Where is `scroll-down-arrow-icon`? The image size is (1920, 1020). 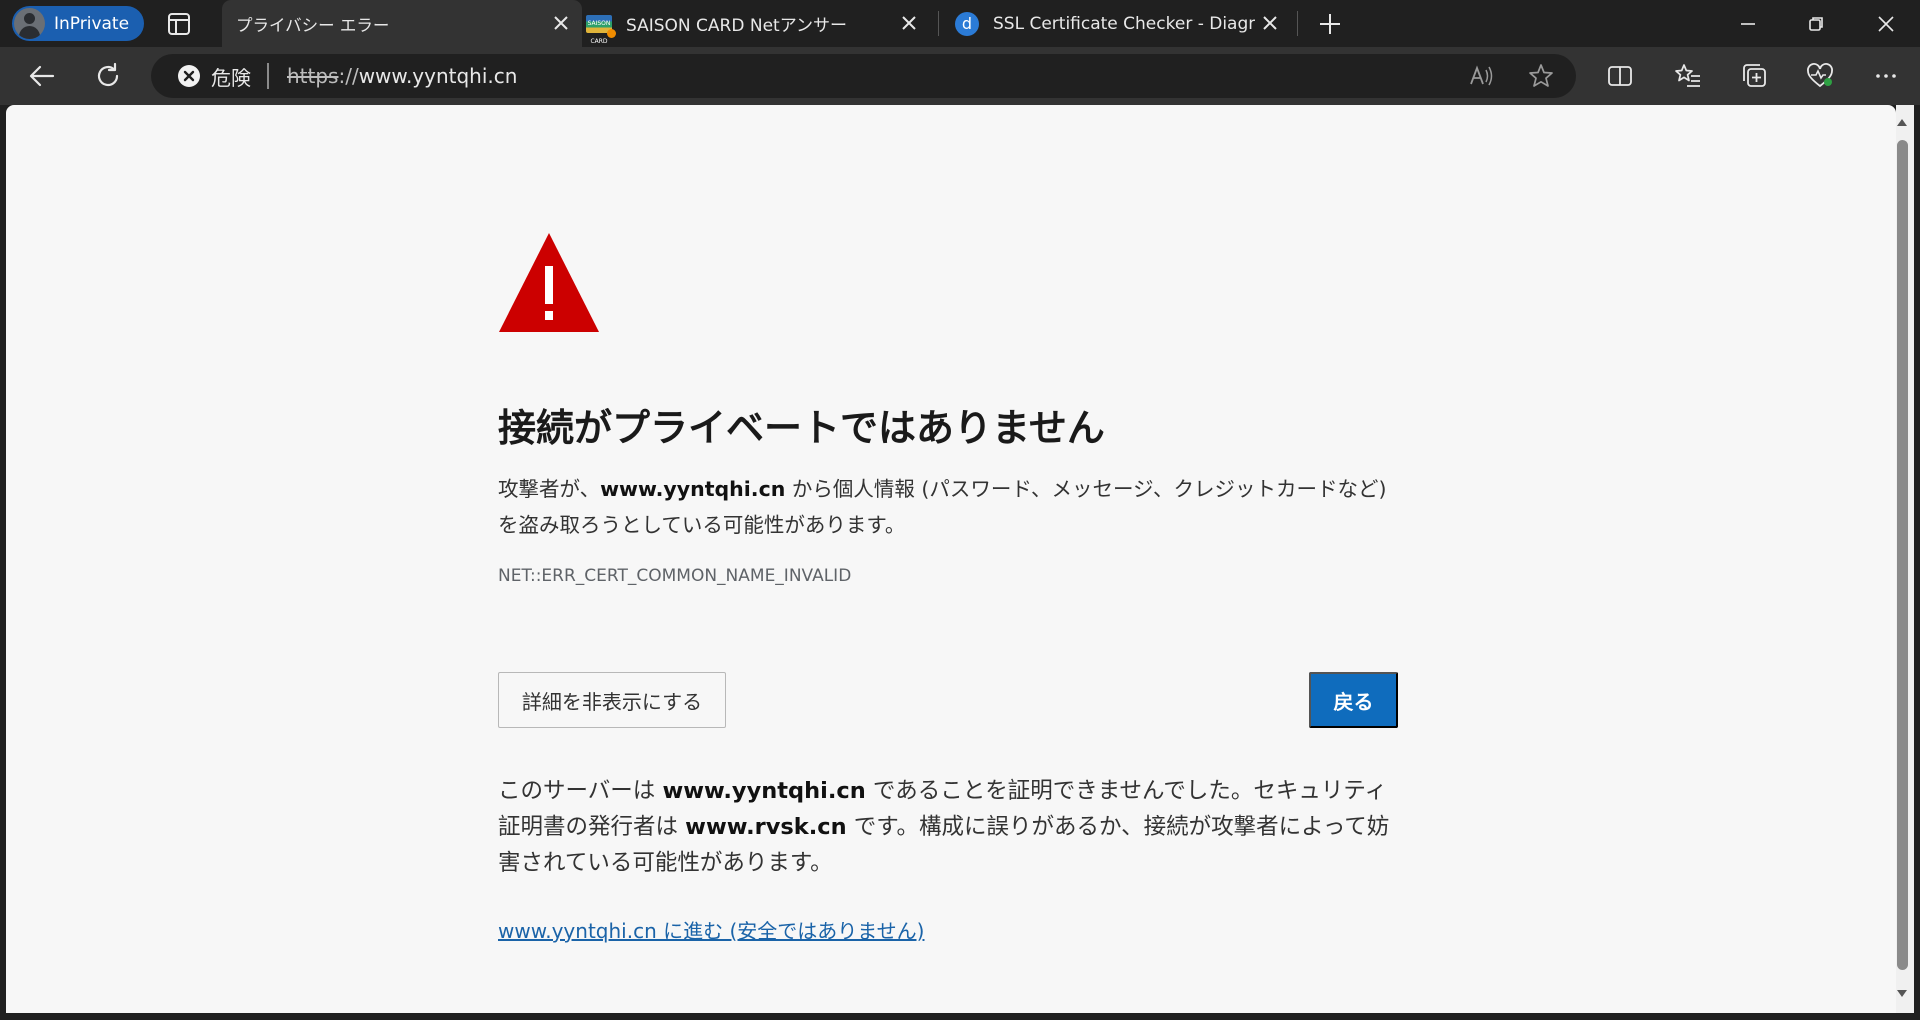
scroll-down-arrow-icon is located at coordinates (1902, 994).